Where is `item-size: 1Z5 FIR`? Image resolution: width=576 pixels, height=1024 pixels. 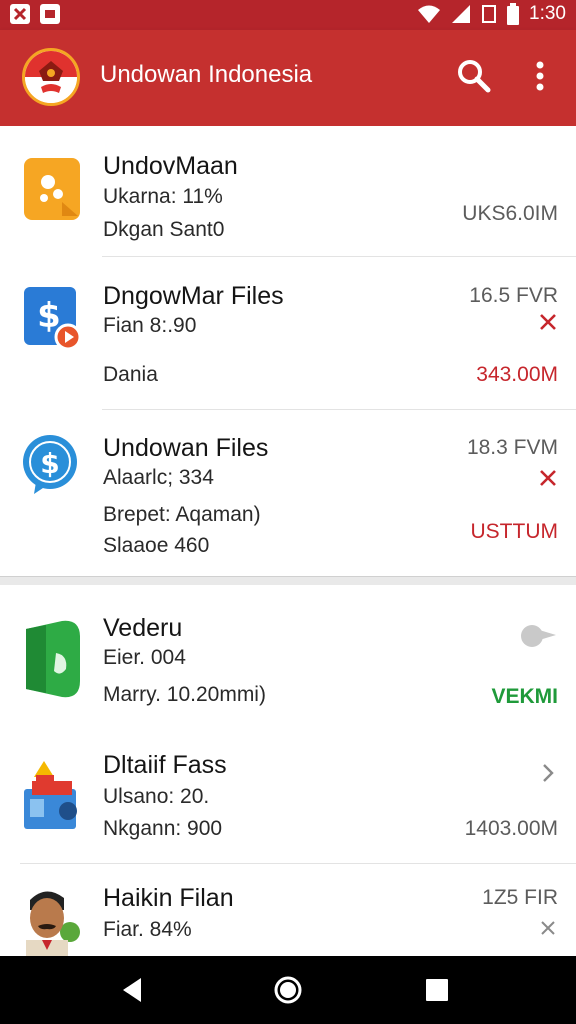
item-size: 1Z5 FIR is located at coordinates (520, 897).